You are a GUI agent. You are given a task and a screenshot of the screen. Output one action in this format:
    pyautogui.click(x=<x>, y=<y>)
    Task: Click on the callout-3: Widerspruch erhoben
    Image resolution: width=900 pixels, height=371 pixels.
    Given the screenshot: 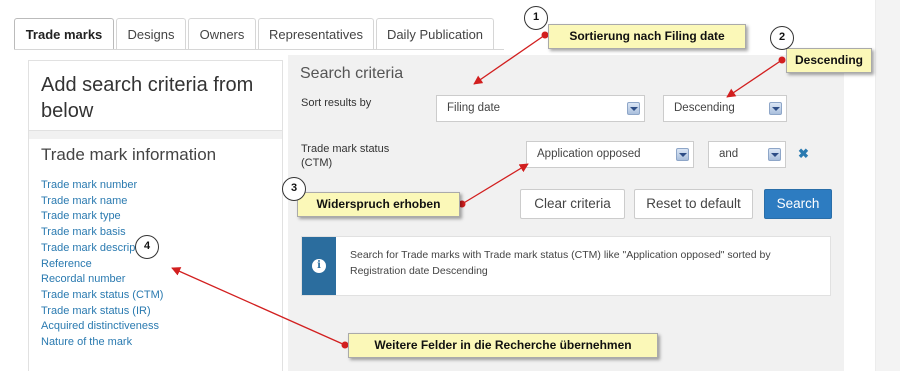 What is the action you would take?
    pyautogui.click(x=378, y=204)
    